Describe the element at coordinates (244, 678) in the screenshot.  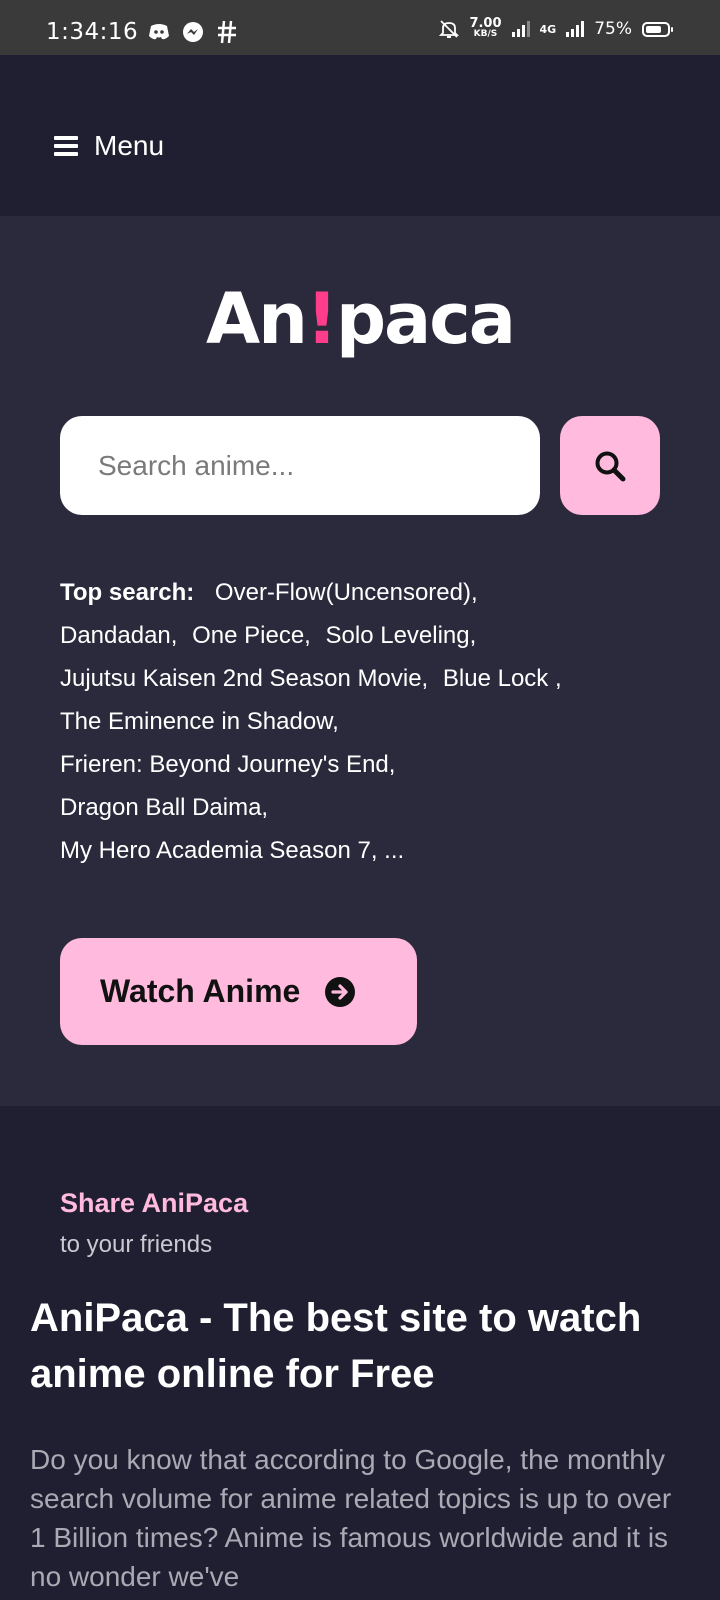
I see `top-search-link: Jujutsu Kaisen 2nd Season Movie,` at that location.